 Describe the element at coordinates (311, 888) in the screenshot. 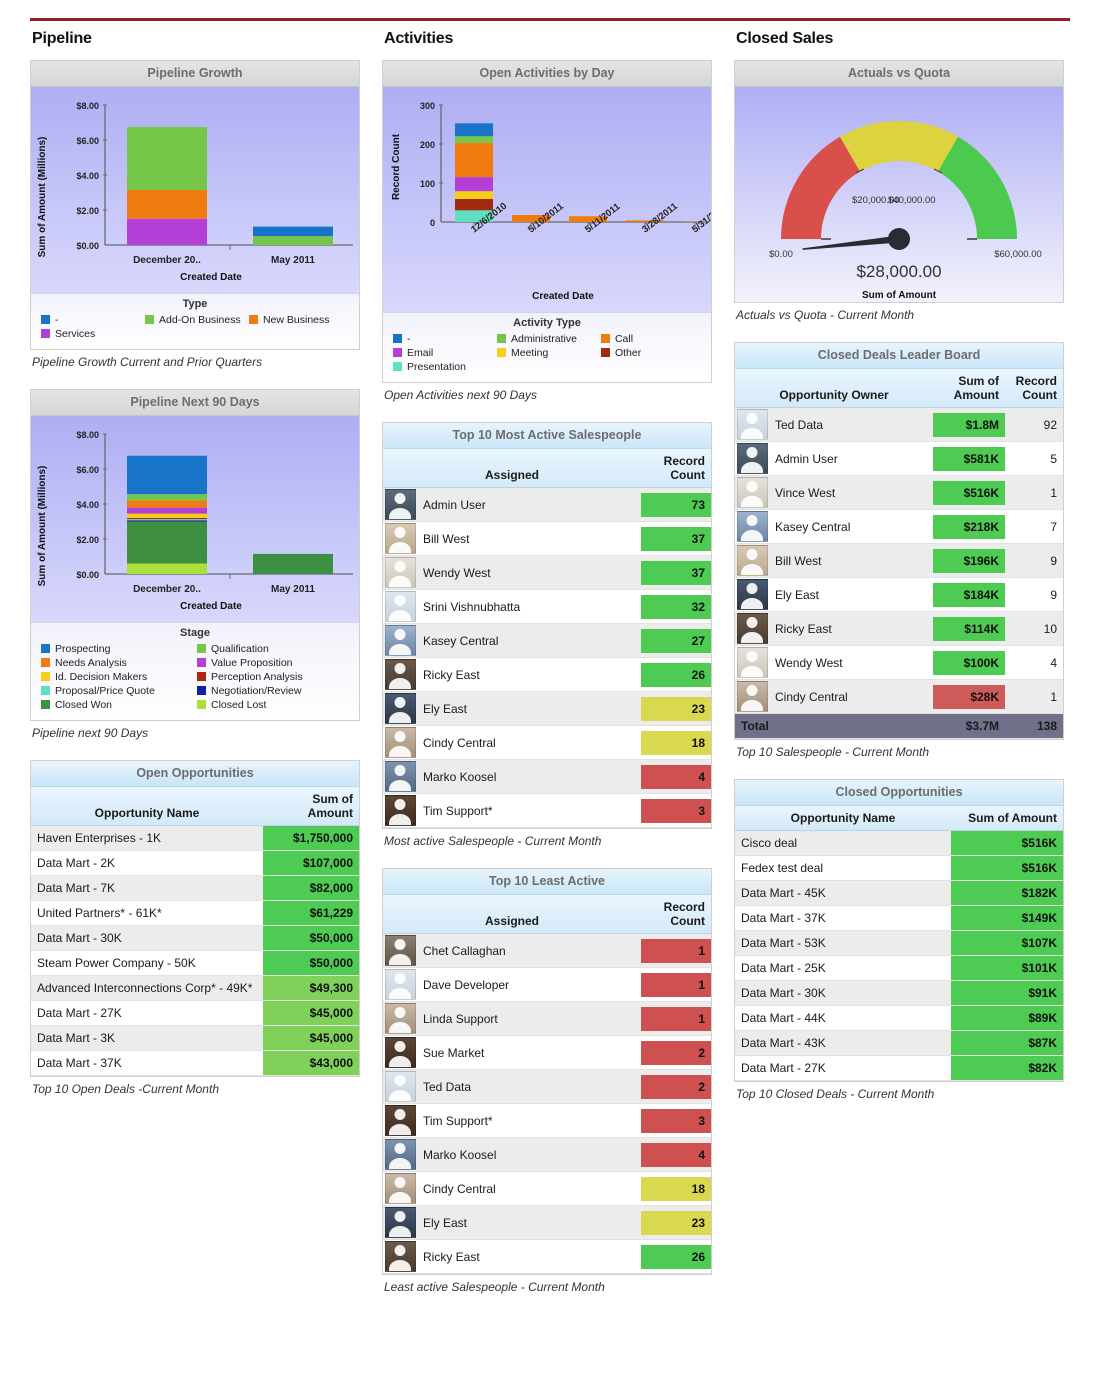

I see `cell-amount: $82,000` at that location.